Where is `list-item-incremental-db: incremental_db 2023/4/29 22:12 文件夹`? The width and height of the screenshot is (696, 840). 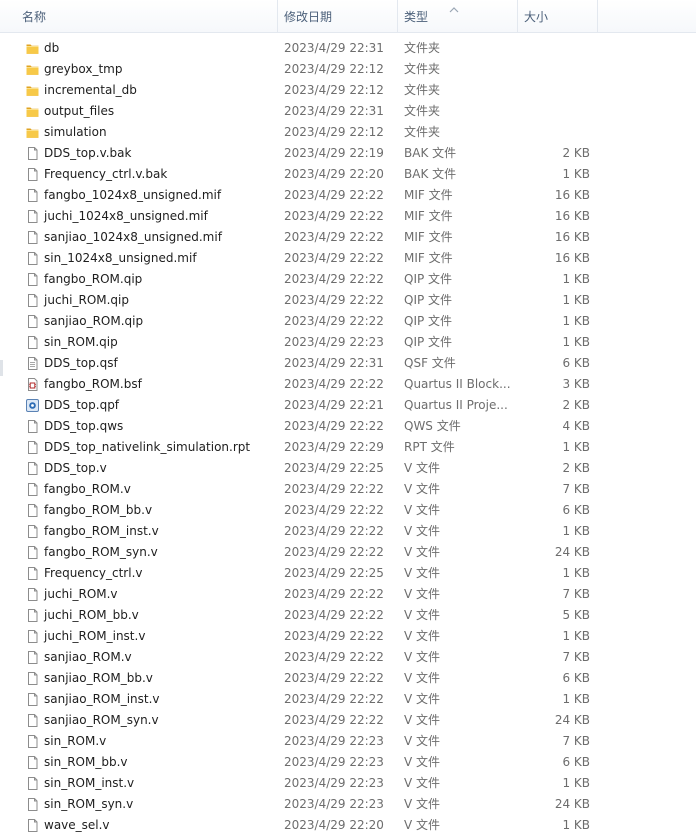 list-item-incremental-db: incremental_db 2023/4/29 22:12 文件夹 is located at coordinates (348, 90).